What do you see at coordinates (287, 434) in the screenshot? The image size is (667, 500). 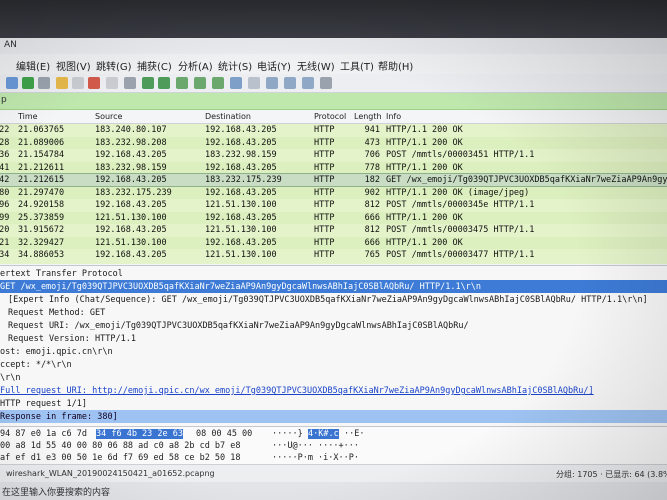 I see `ascii-bytes: ·····}` at bounding box center [287, 434].